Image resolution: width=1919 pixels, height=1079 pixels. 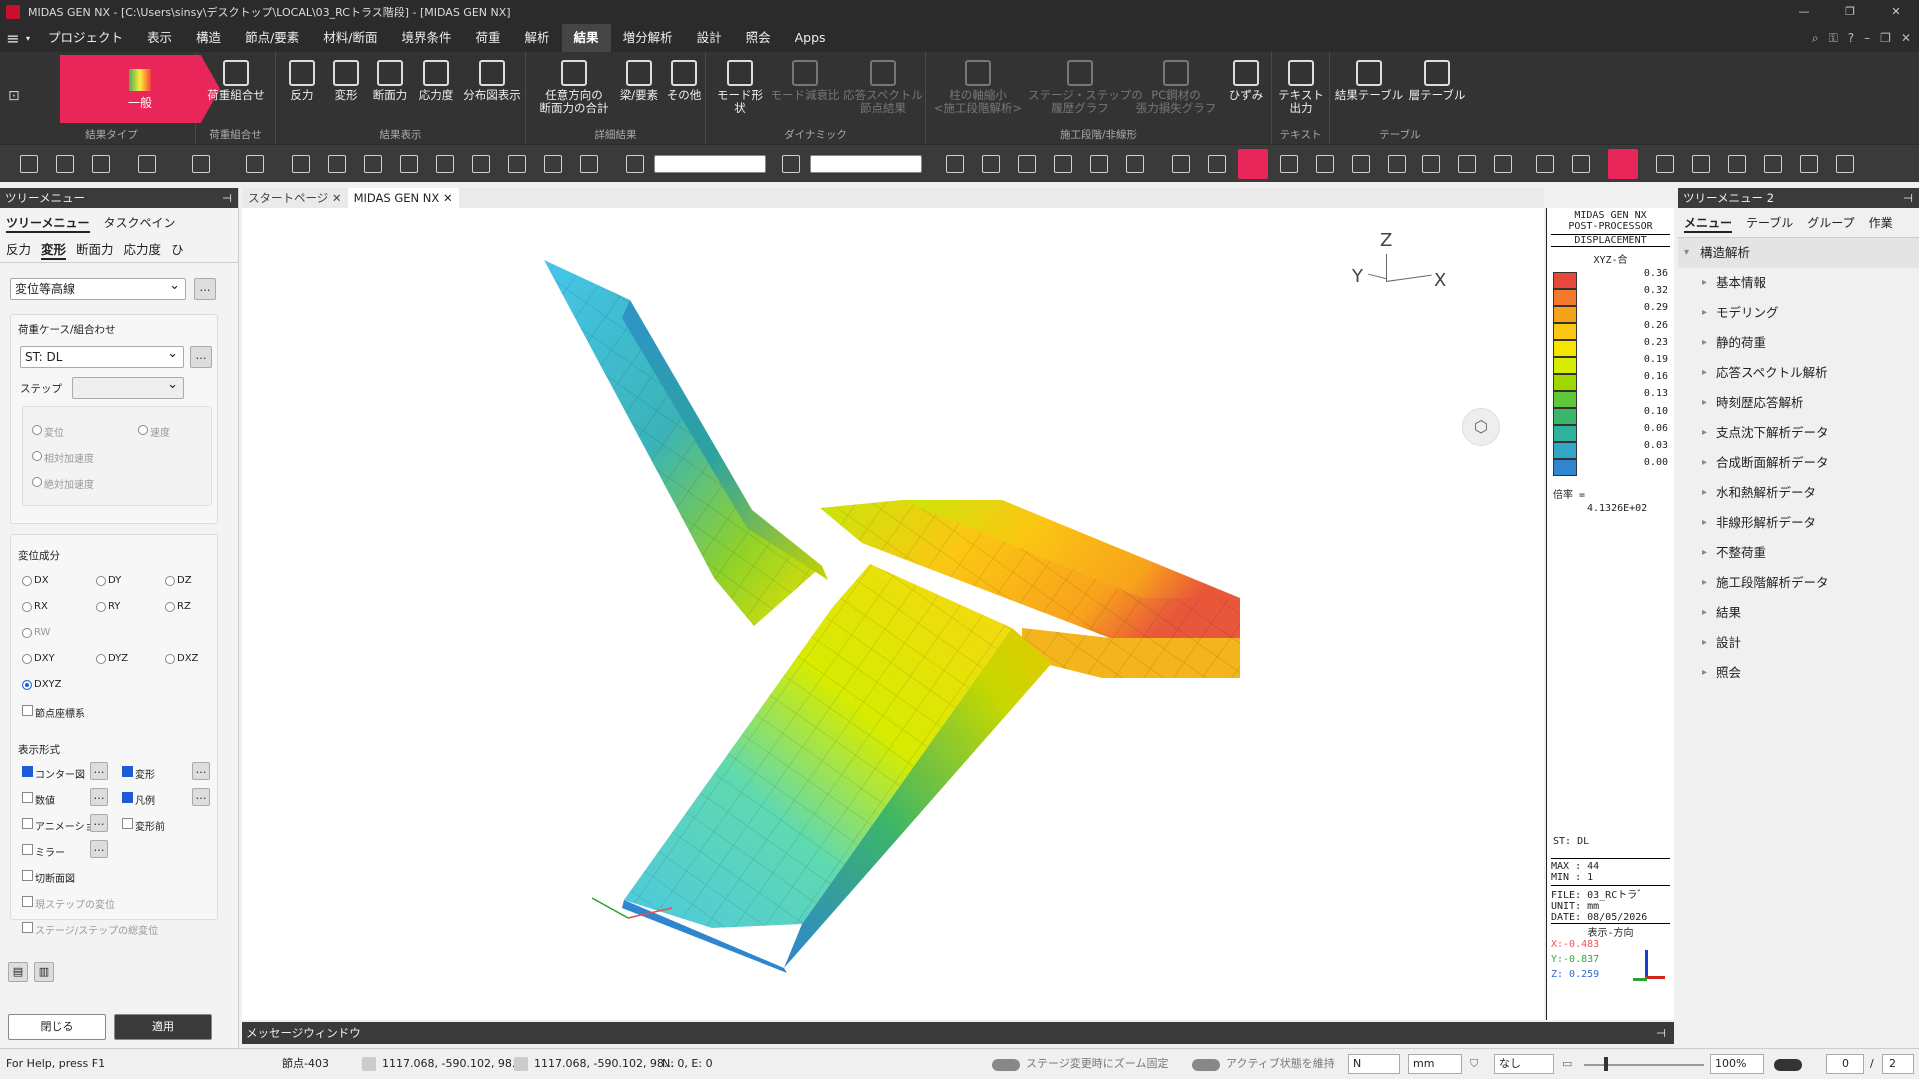 What do you see at coordinates (1737, 164) in the screenshot?
I see `rotate-icon` at bounding box center [1737, 164].